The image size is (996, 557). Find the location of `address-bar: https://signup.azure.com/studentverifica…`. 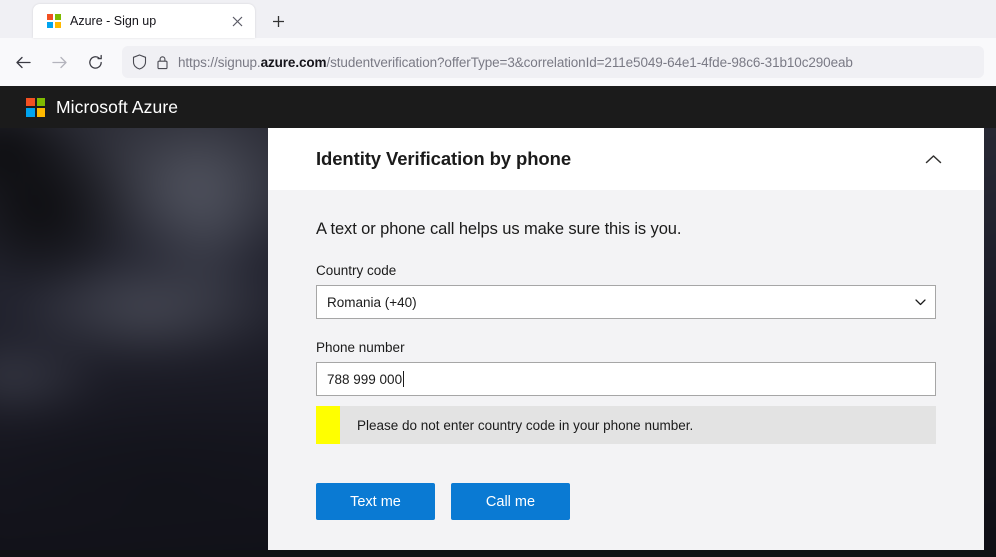

address-bar: https://signup.azure.com/studentverifica… is located at coordinates (553, 62).